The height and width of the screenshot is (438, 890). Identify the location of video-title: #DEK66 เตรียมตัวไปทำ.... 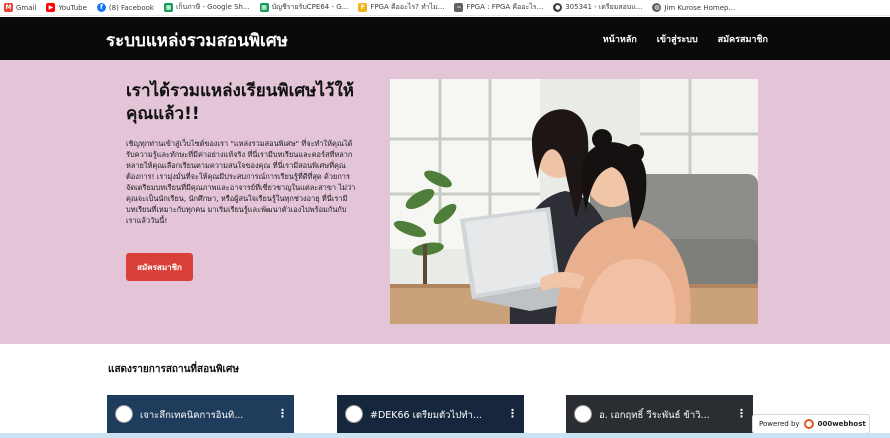
(426, 415).